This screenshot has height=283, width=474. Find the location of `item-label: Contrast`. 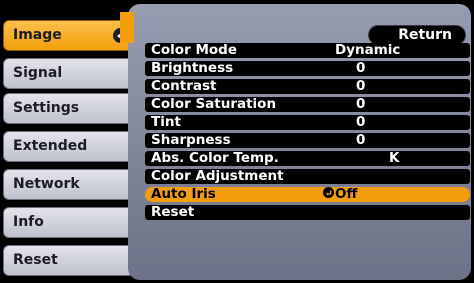

item-label: Contrast is located at coordinates (184, 86).